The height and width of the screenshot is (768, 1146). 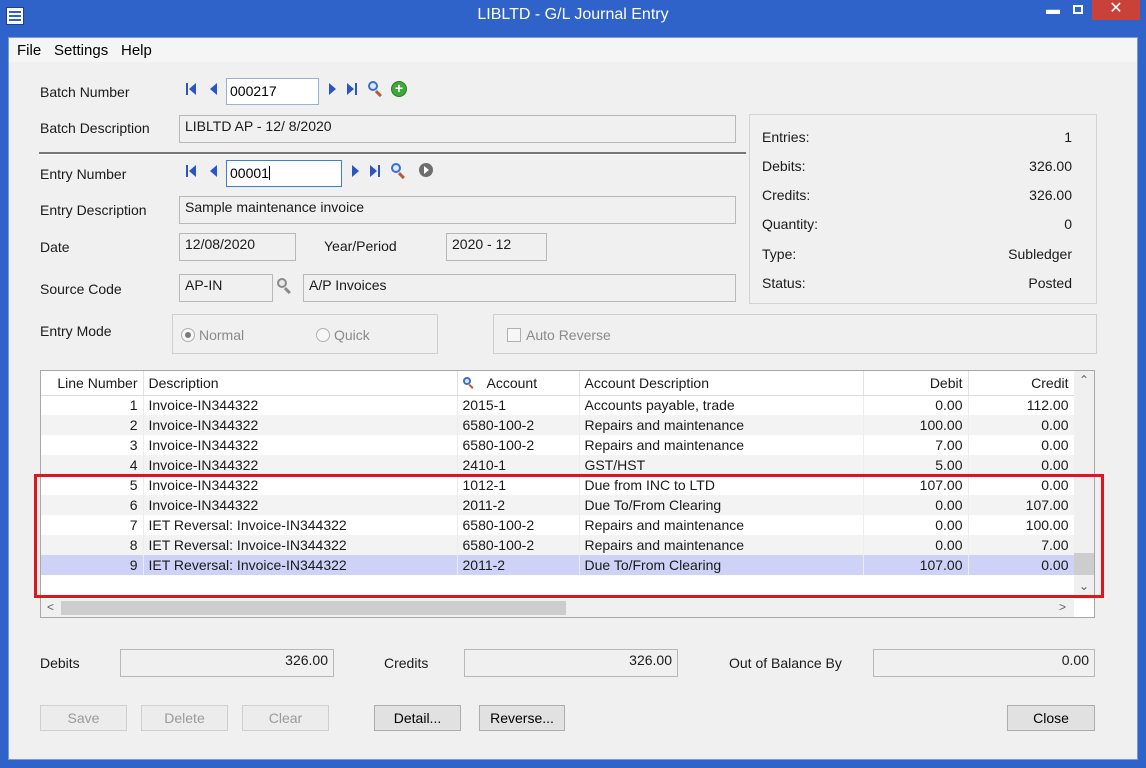 What do you see at coordinates (519, 288) in the screenshot?
I see `source-description-field: A/P Invoices` at bounding box center [519, 288].